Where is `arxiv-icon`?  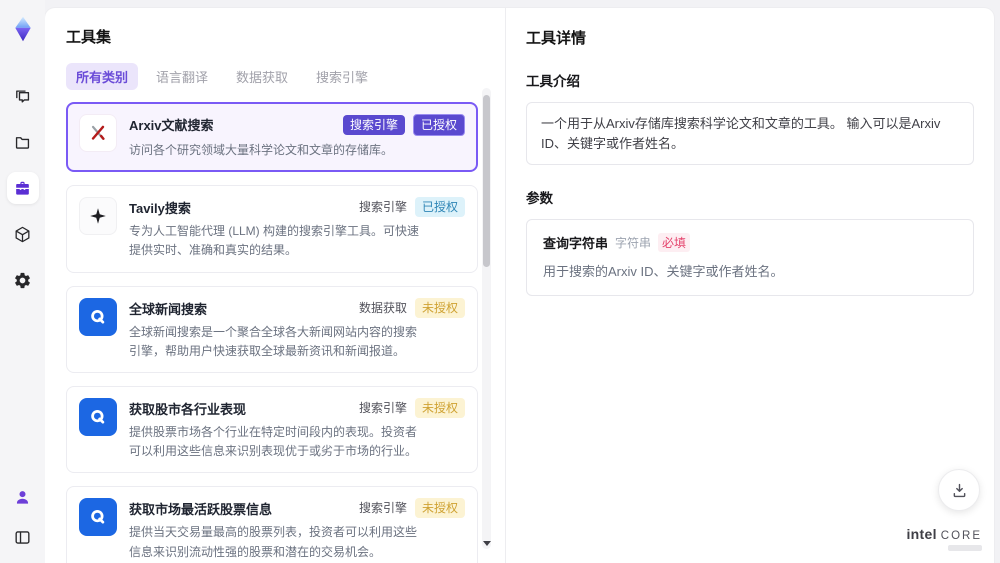 arxiv-icon is located at coordinates (98, 133).